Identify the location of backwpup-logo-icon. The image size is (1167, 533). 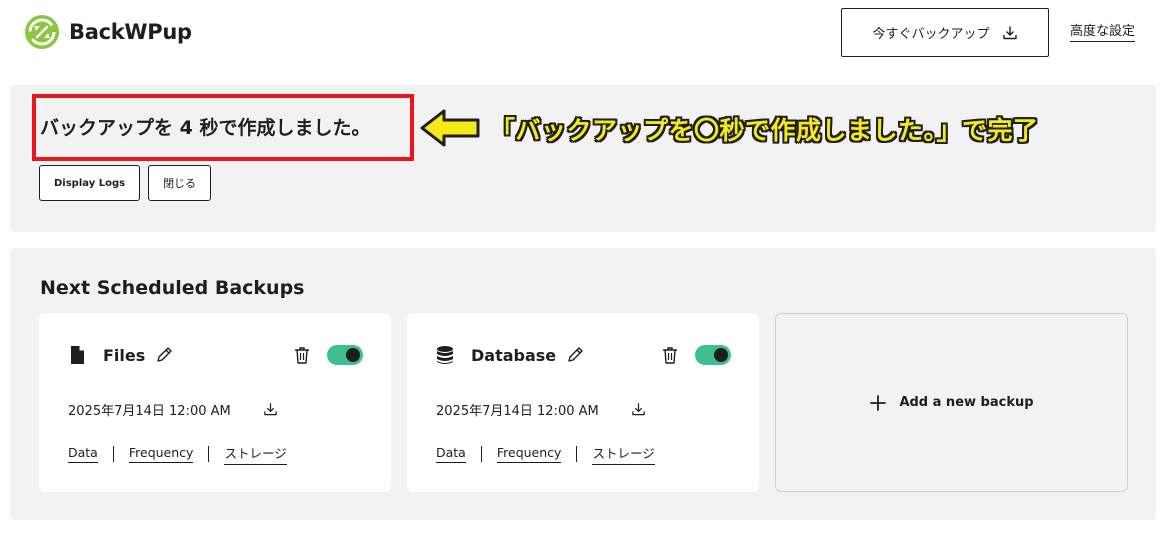
(42, 32).